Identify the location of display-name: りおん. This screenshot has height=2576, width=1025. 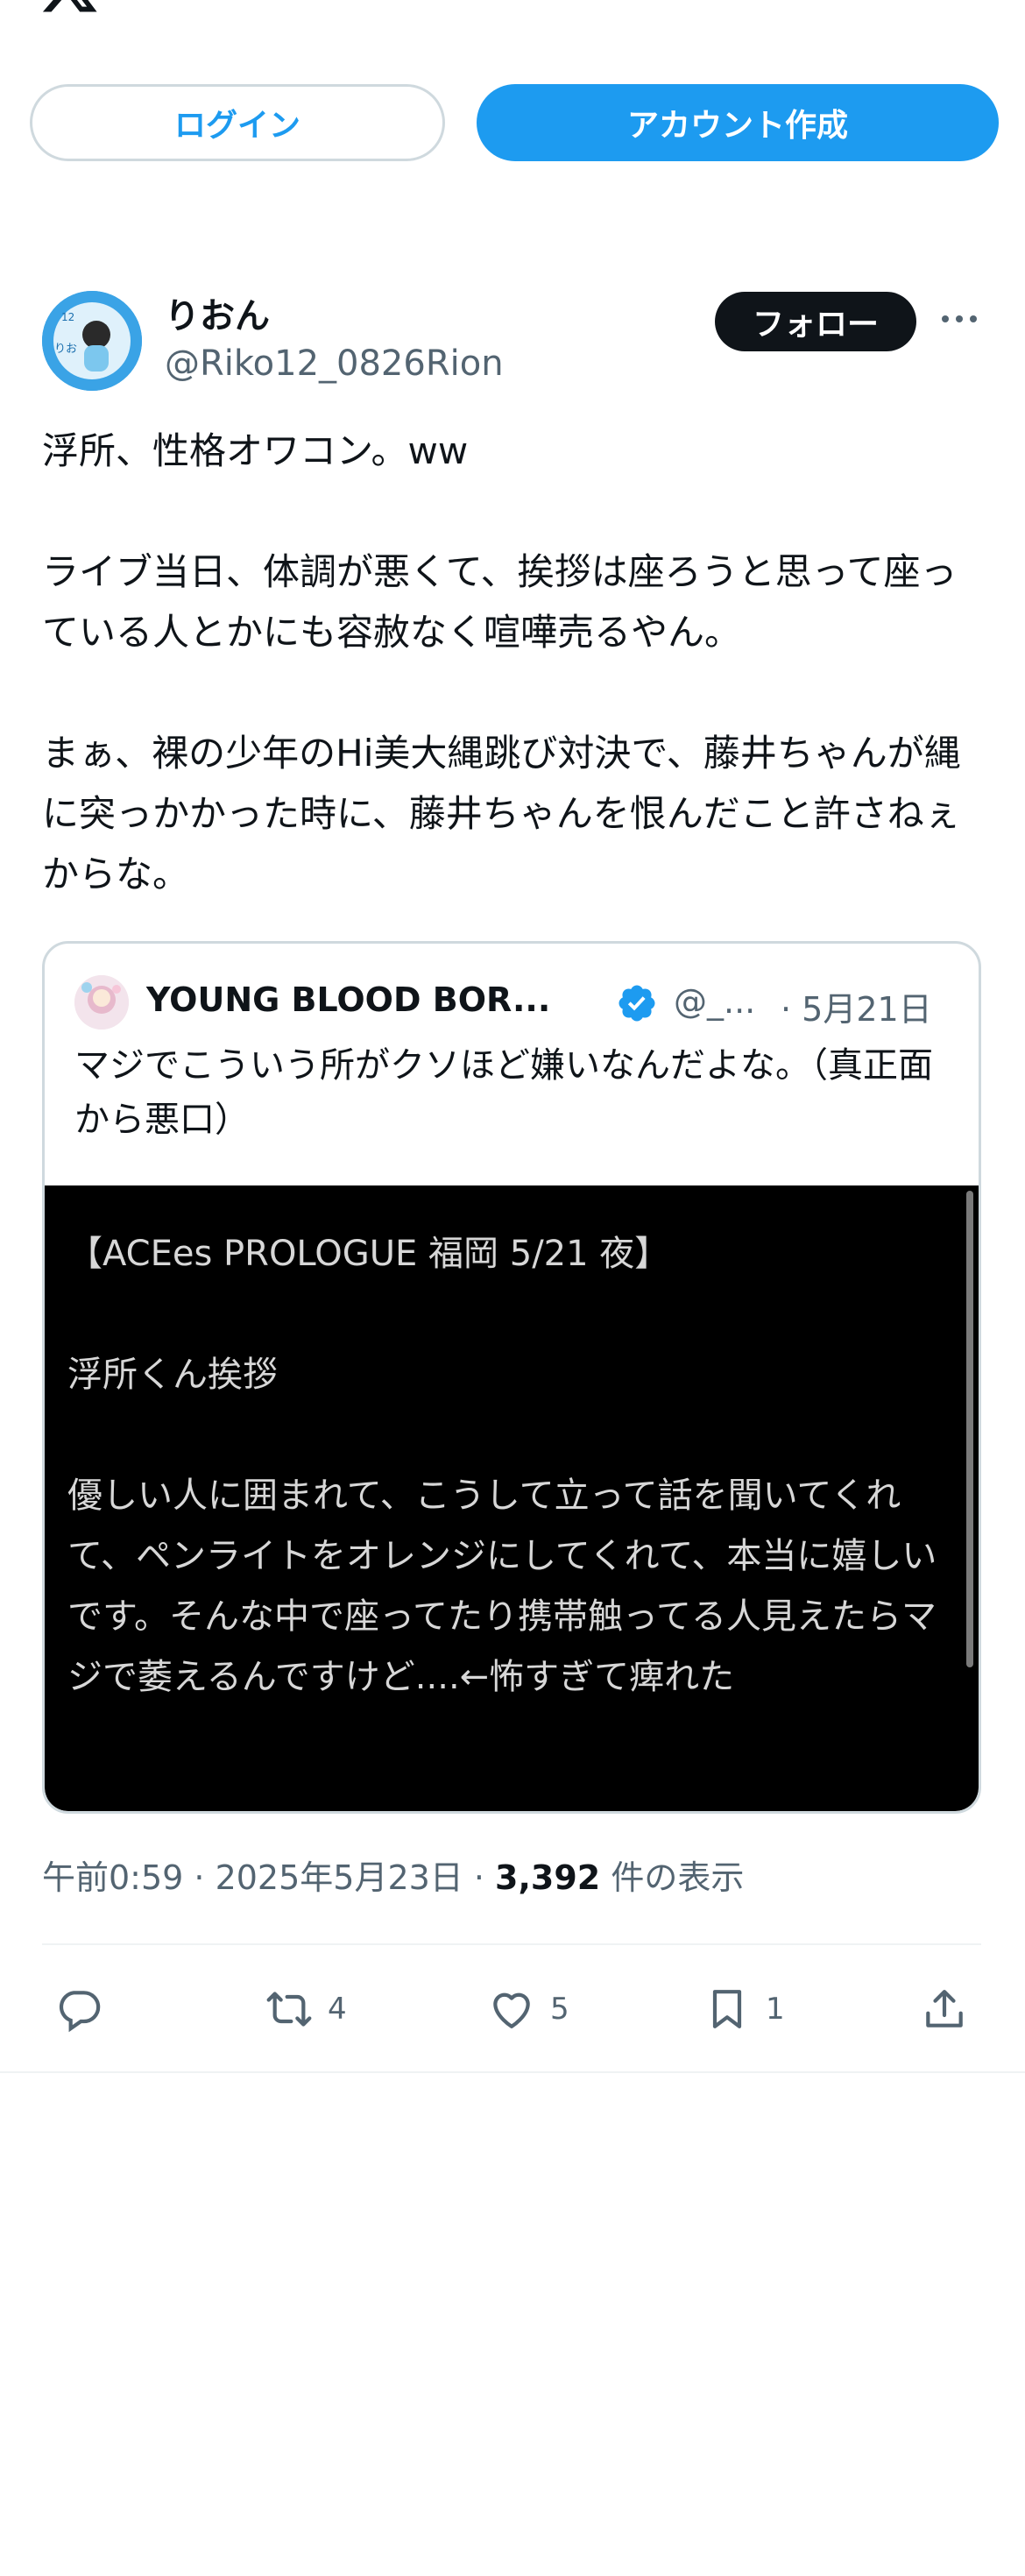
(217, 312).